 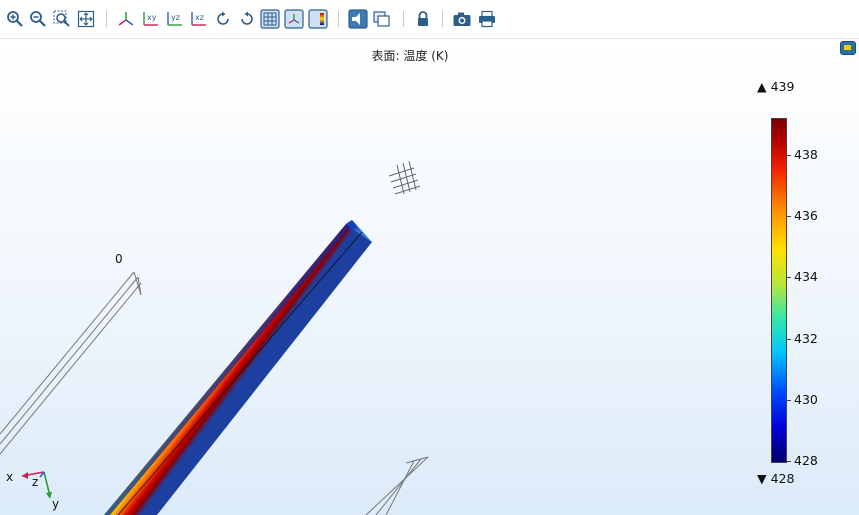 I want to click on triad-z-label: z, so click(x=35, y=482).